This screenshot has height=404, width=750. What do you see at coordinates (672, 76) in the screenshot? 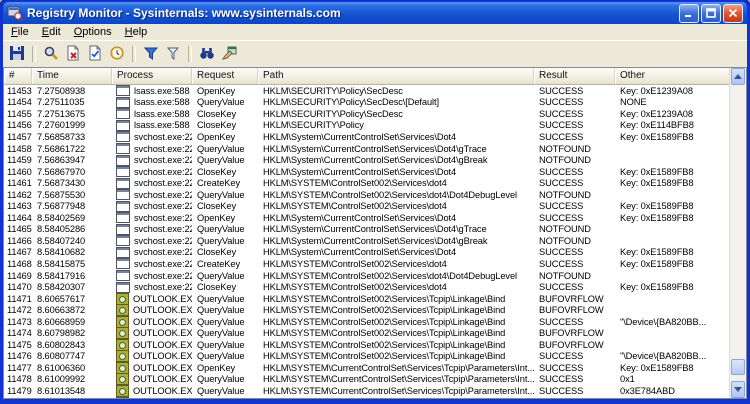
I see `column-header-other: Other` at bounding box center [672, 76].